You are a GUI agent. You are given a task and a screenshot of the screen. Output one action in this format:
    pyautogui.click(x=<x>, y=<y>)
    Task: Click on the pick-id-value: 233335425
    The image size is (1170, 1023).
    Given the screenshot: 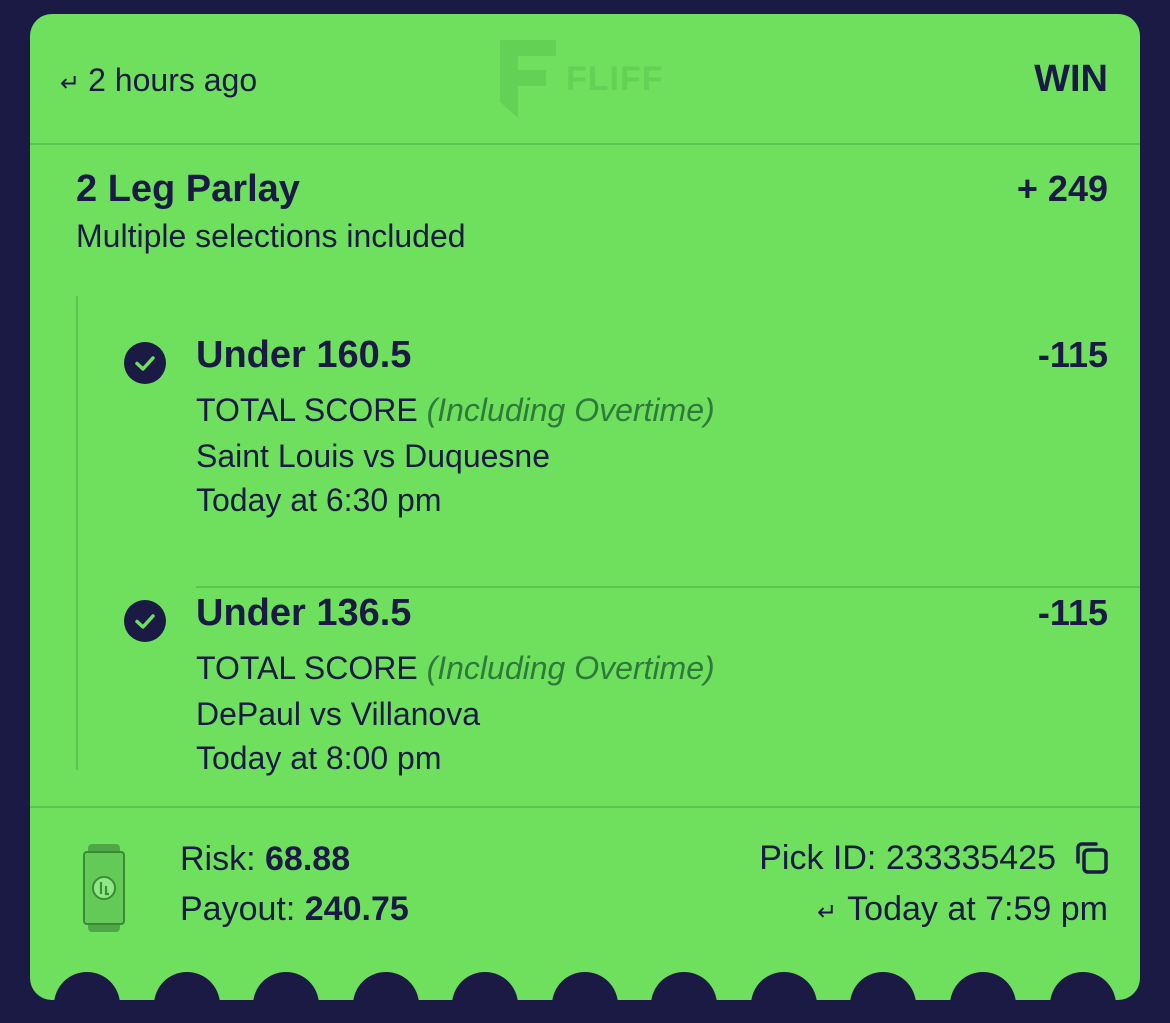 What is the action you would take?
    pyautogui.click(x=970, y=857)
    